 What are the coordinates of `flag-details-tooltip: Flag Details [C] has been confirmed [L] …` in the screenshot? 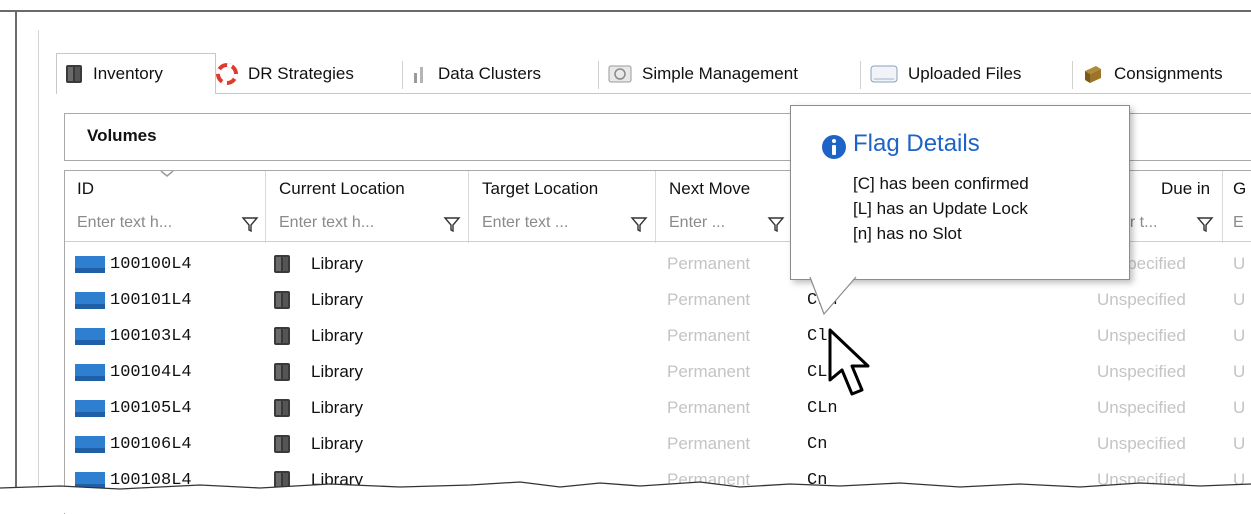 It's located at (960, 192).